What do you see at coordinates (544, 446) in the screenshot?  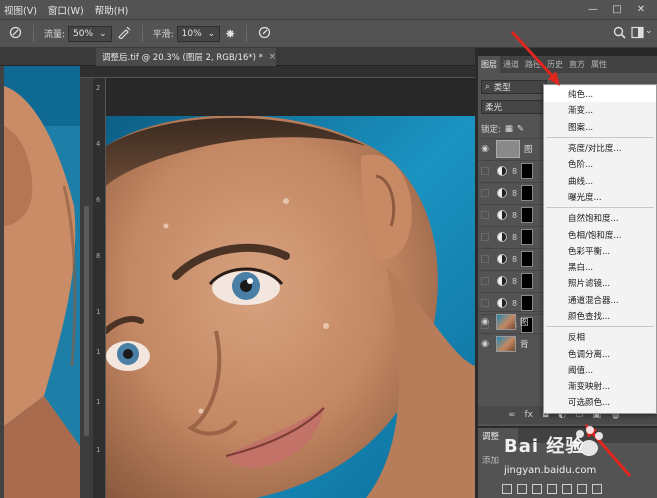 I see `watermark-text: Bai 经验` at bounding box center [544, 446].